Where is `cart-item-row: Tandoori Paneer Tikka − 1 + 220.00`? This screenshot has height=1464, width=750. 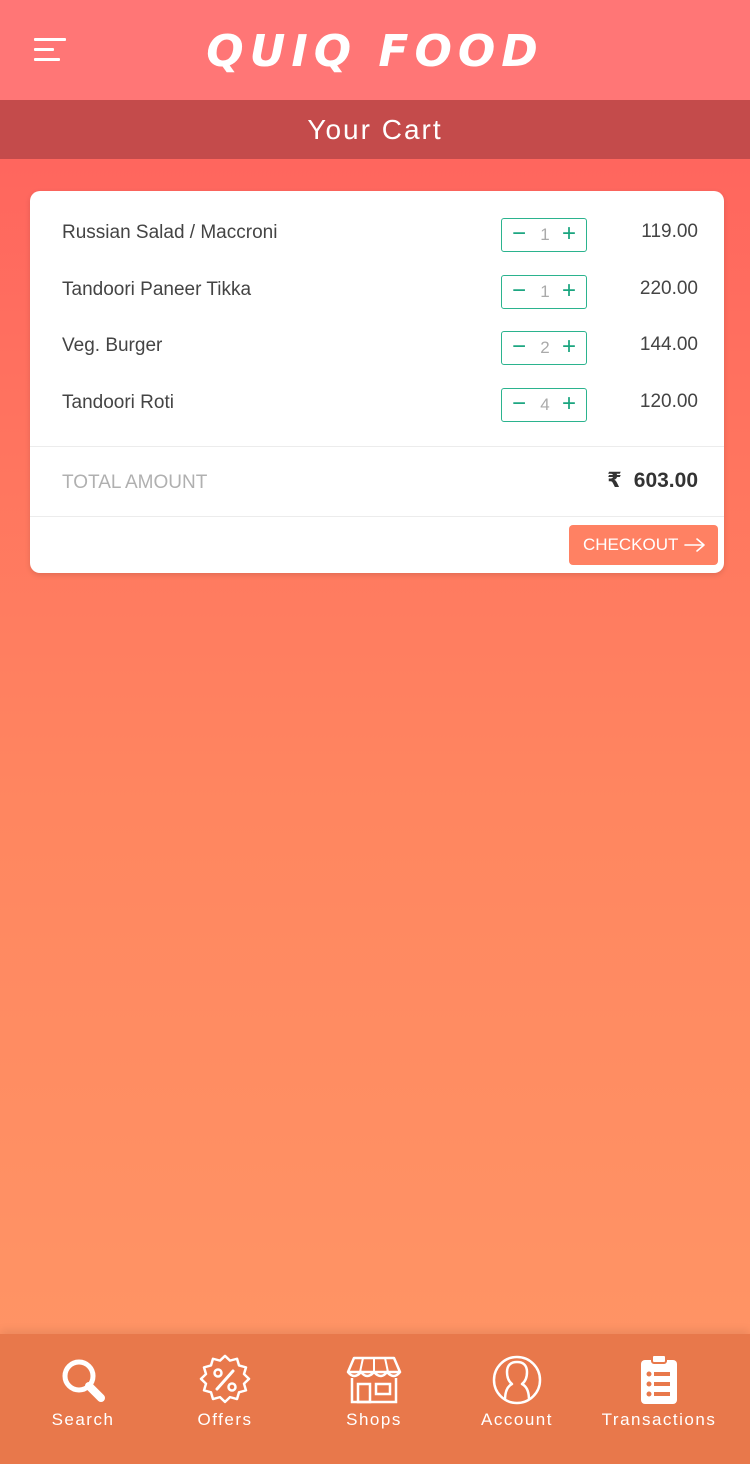
cart-item-row: Tandoori Paneer Tikka − 1 + 220.00 is located at coordinates (377, 293).